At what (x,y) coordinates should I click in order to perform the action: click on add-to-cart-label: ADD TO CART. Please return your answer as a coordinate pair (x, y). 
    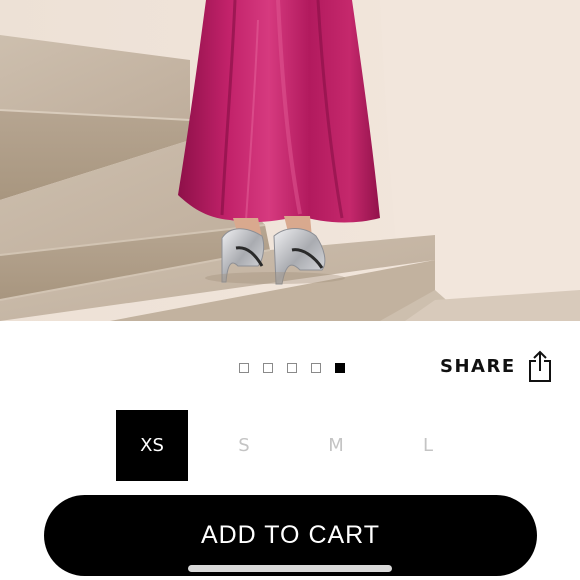
    Looking at the image, I should click on (290, 535).